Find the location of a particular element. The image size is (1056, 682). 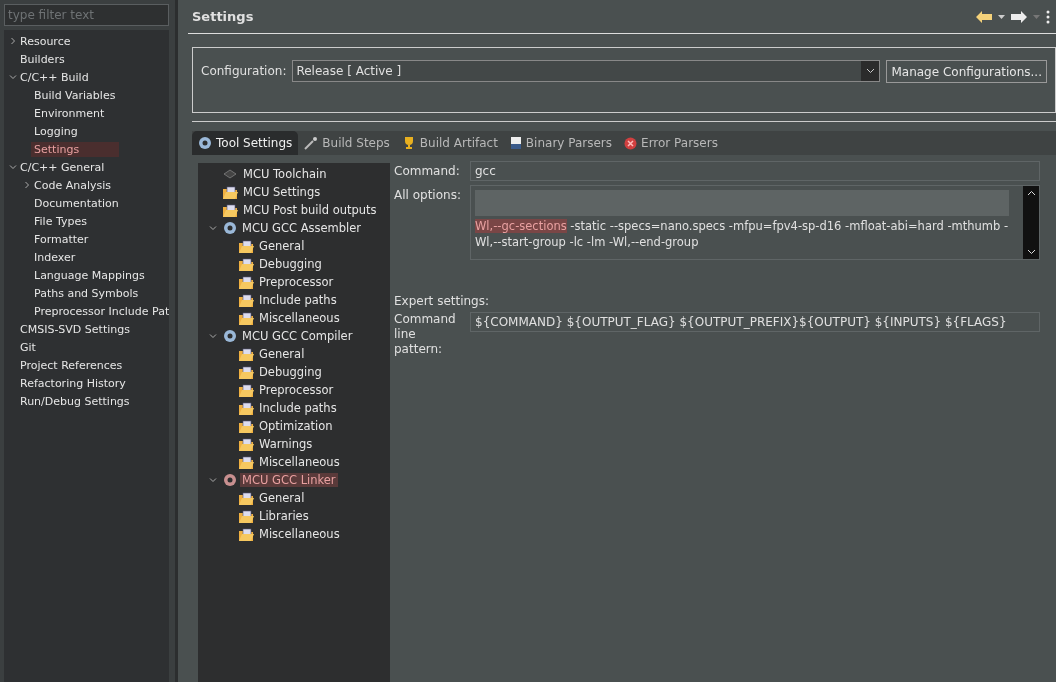

tree-item: MCU GCC Assembler is located at coordinates (302, 228).